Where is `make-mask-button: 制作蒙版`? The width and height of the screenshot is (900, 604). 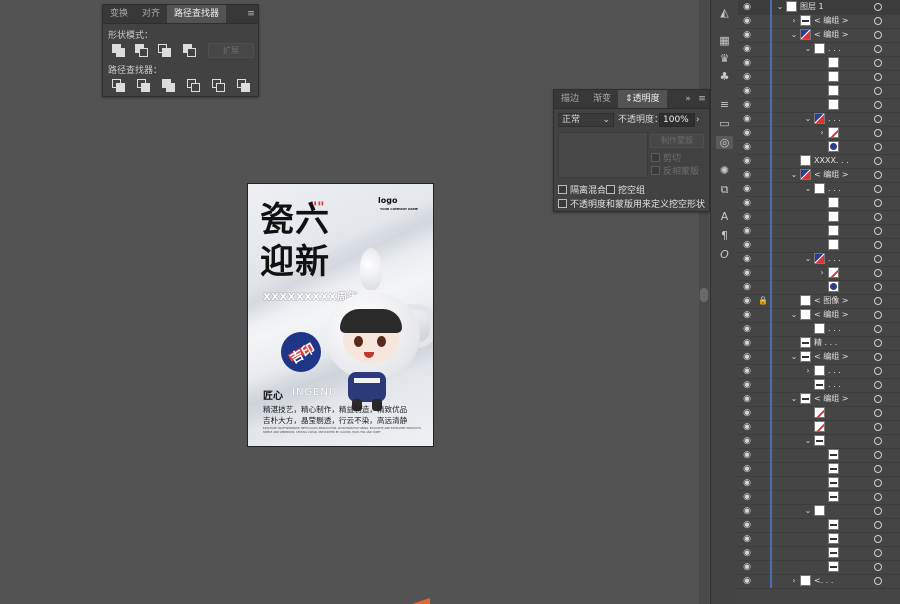 make-mask-button: 制作蒙版 is located at coordinates (677, 141).